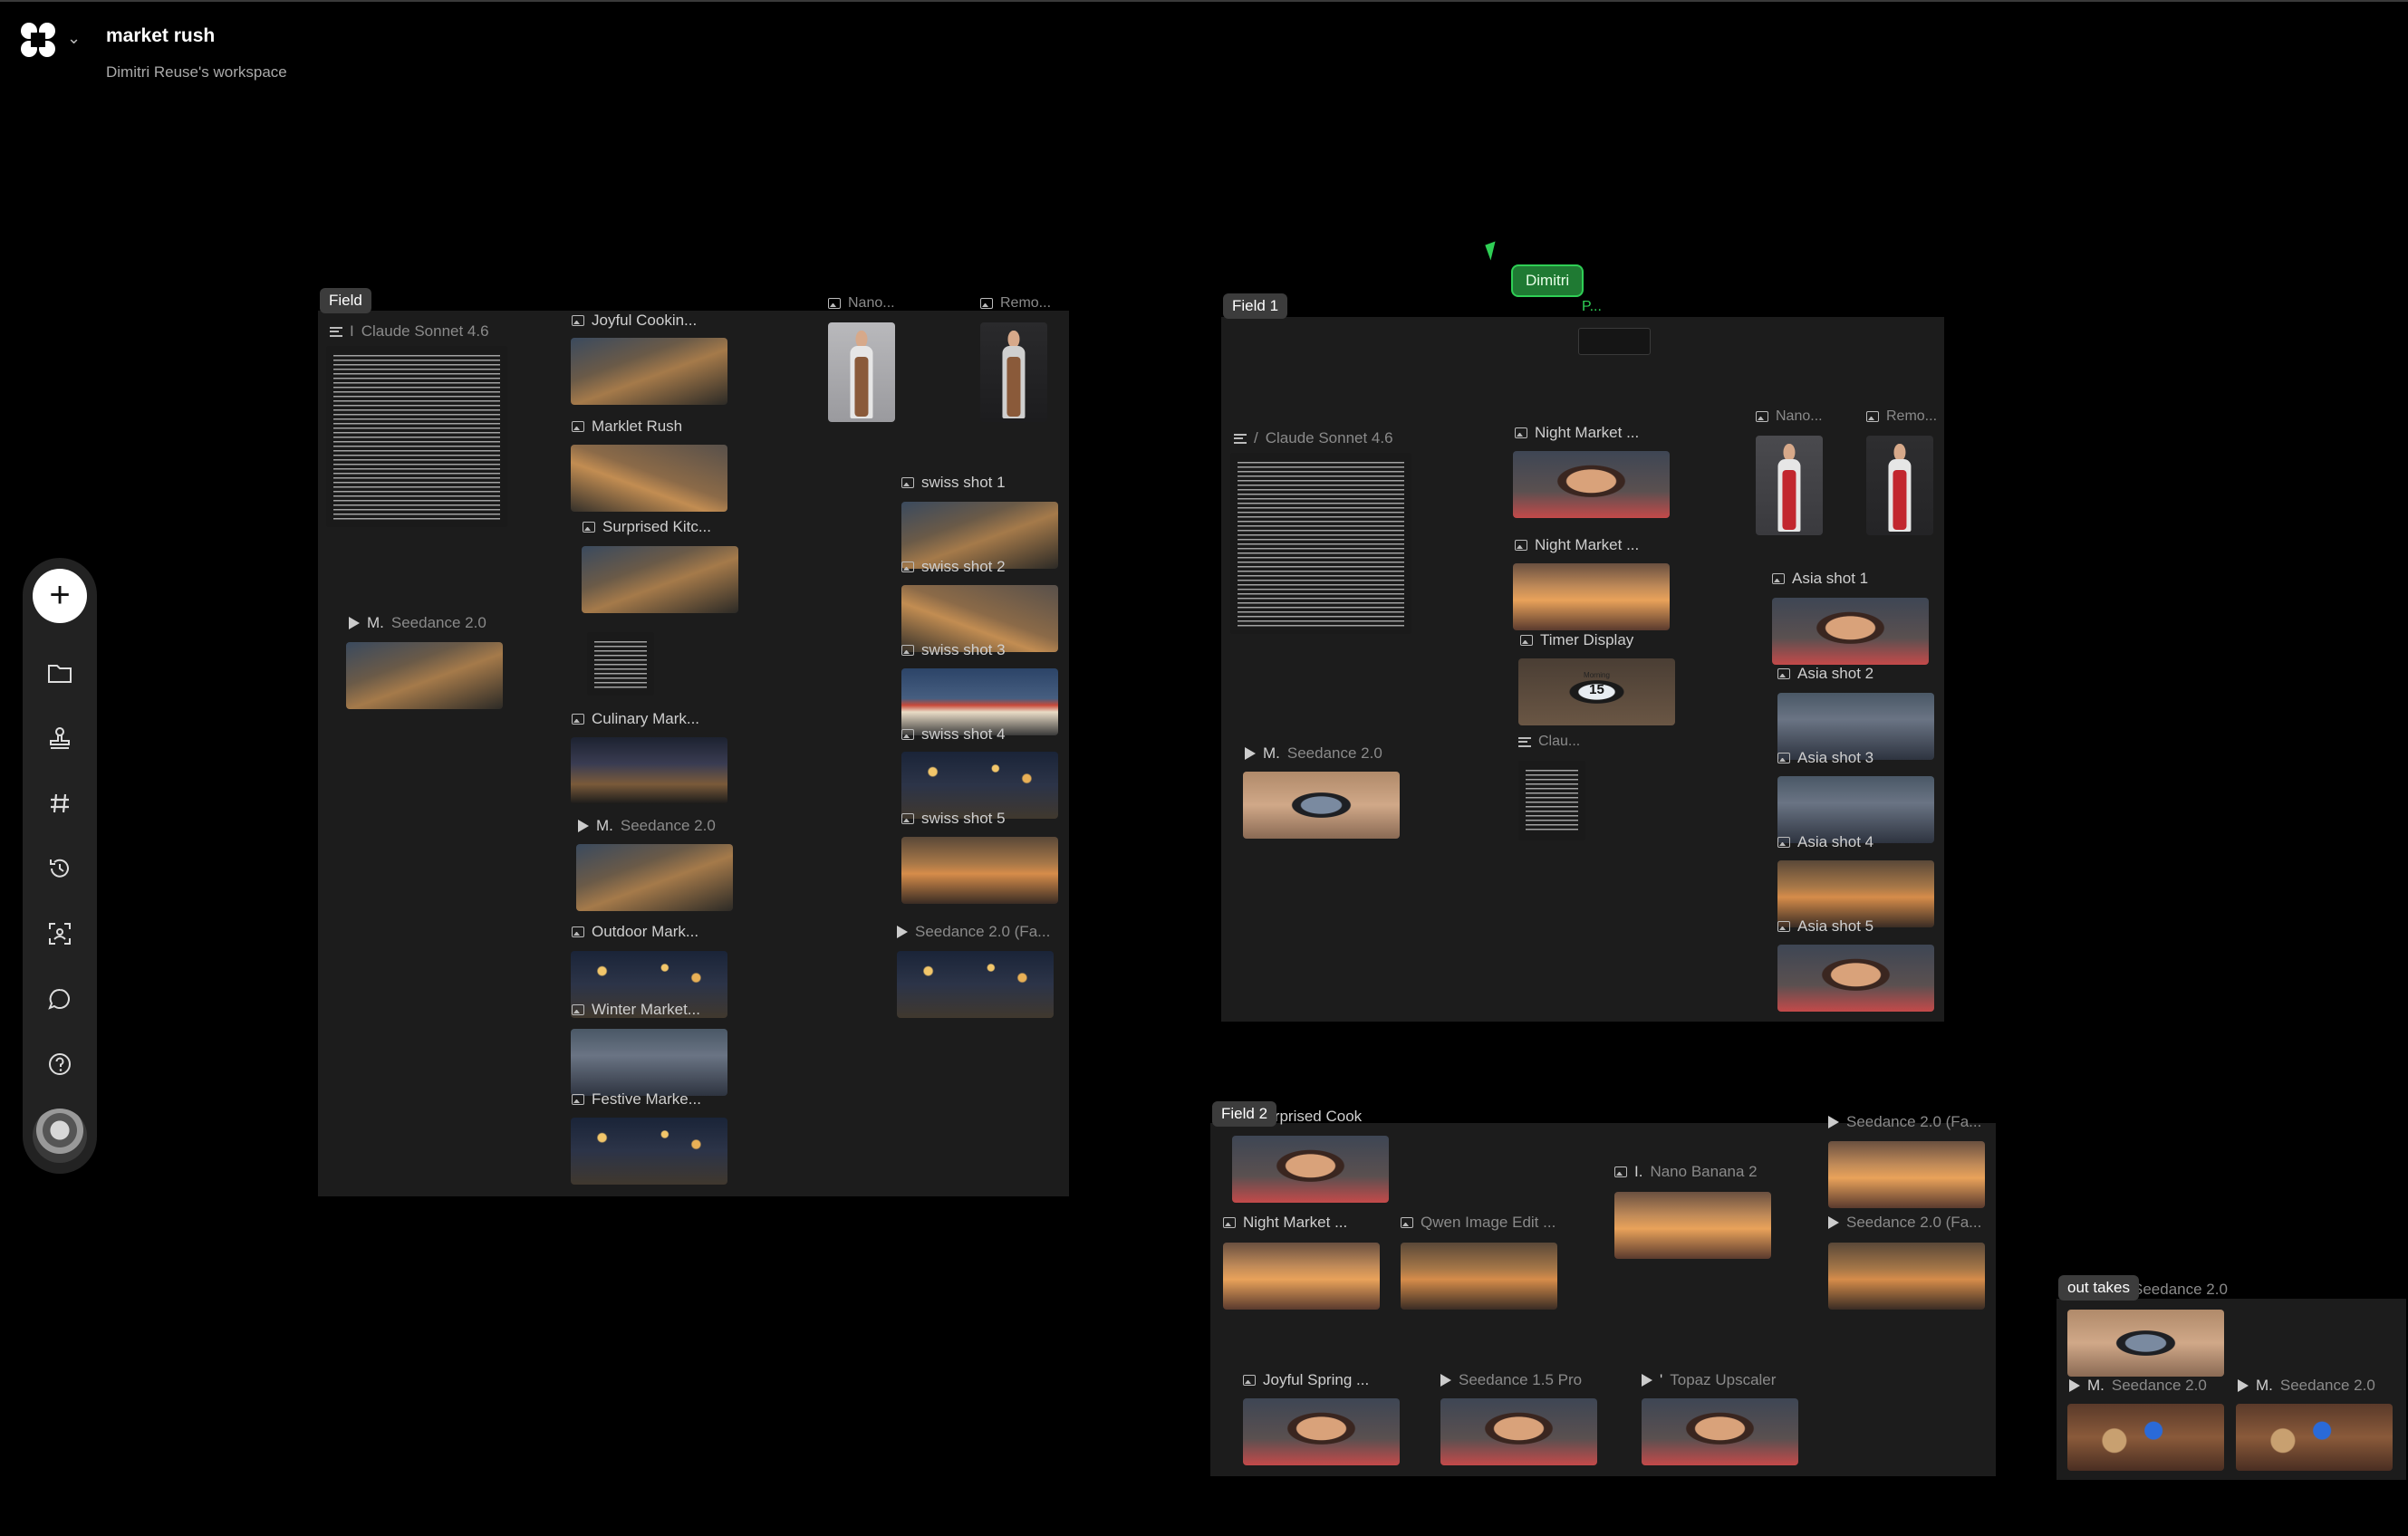 Image resolution: width=2408 pixels, height=1536 pixels. What do you see at coordinates (1835, 673) in the screenshot?
I see `node-title: Asia shot 2` at bounding box center [1835, 673].